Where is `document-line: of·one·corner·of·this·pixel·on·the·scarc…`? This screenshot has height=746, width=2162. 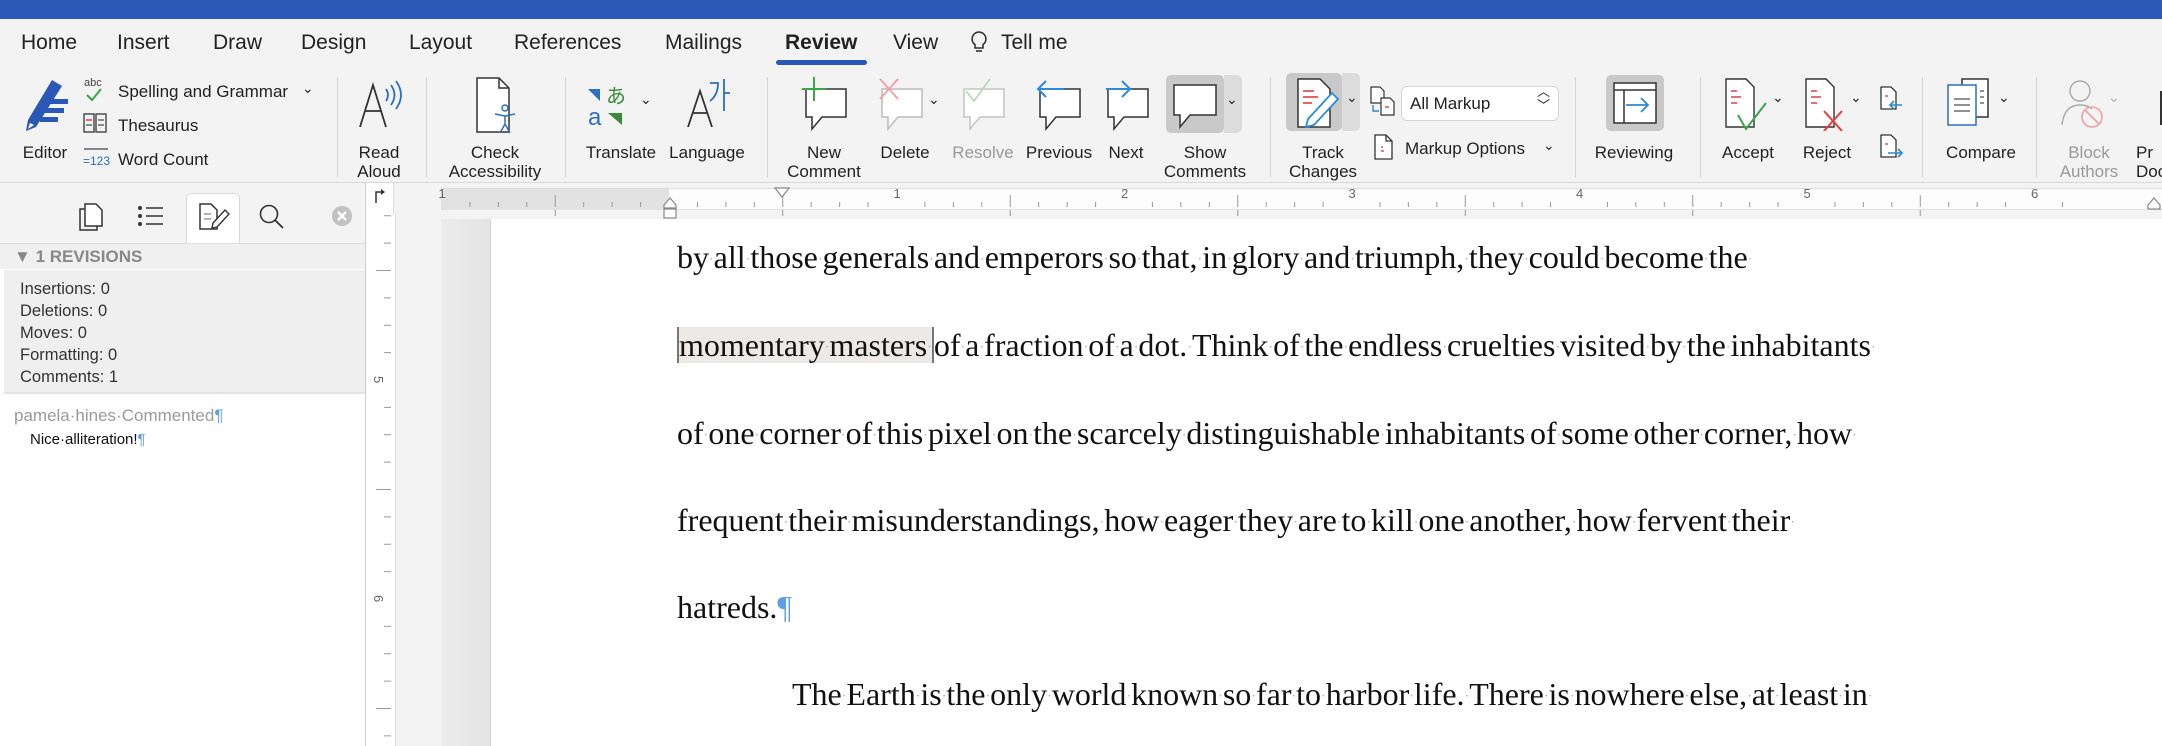 document-line: of·one·corner·of·this·pixel·on·the·scarc… is located at coordinates (1267, 433).